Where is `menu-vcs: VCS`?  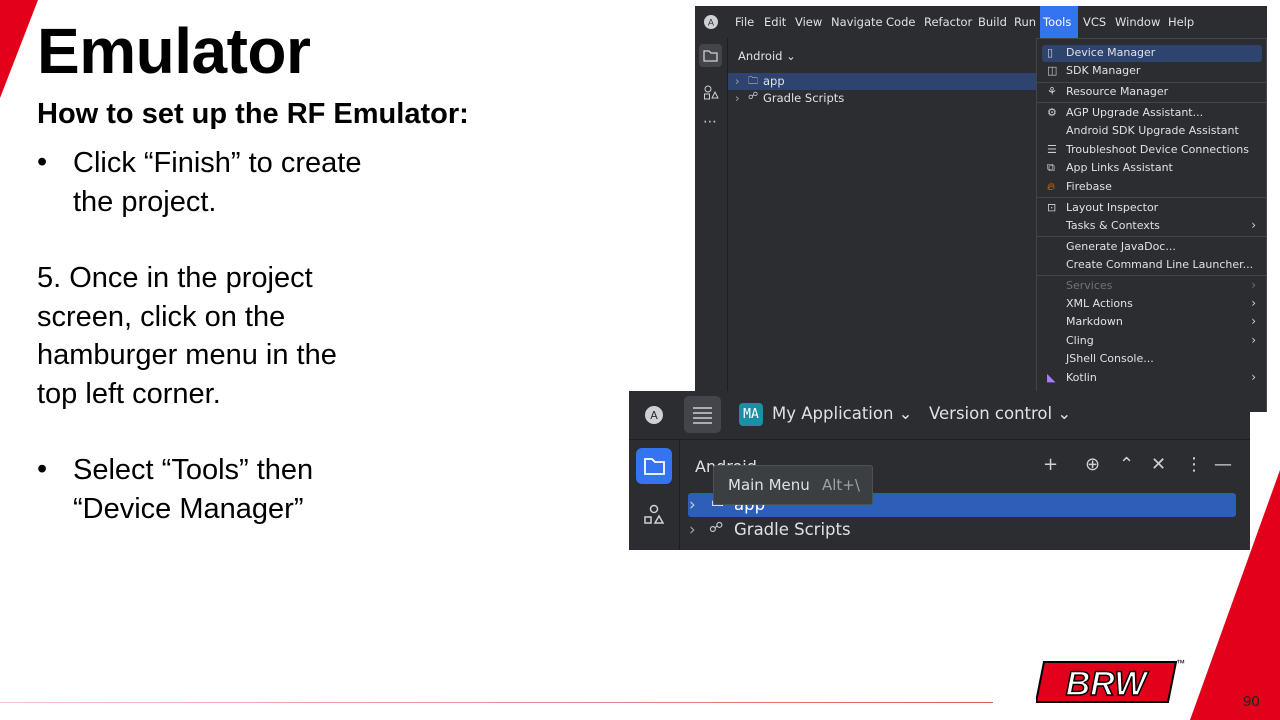 menu-vcs: VCS is located at coordinates (1094, 22).